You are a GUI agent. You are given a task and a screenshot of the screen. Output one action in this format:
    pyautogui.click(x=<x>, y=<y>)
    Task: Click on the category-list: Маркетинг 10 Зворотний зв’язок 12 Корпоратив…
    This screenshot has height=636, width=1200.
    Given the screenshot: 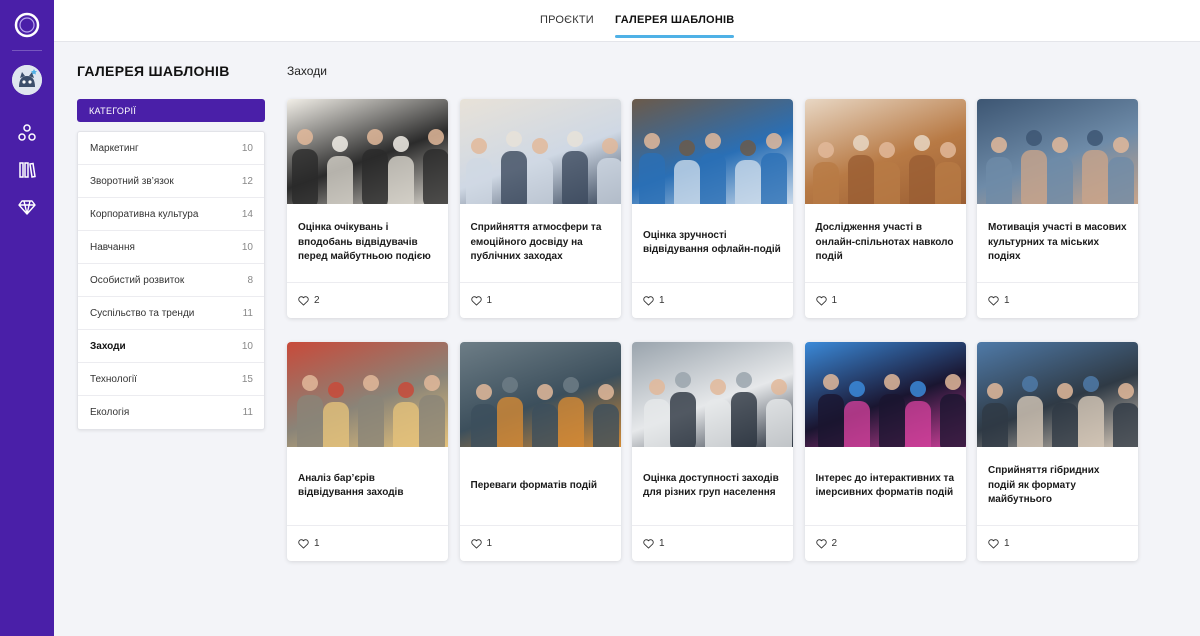 What is the action you would take?
    pyautogui.click(x=171, y=280)
    